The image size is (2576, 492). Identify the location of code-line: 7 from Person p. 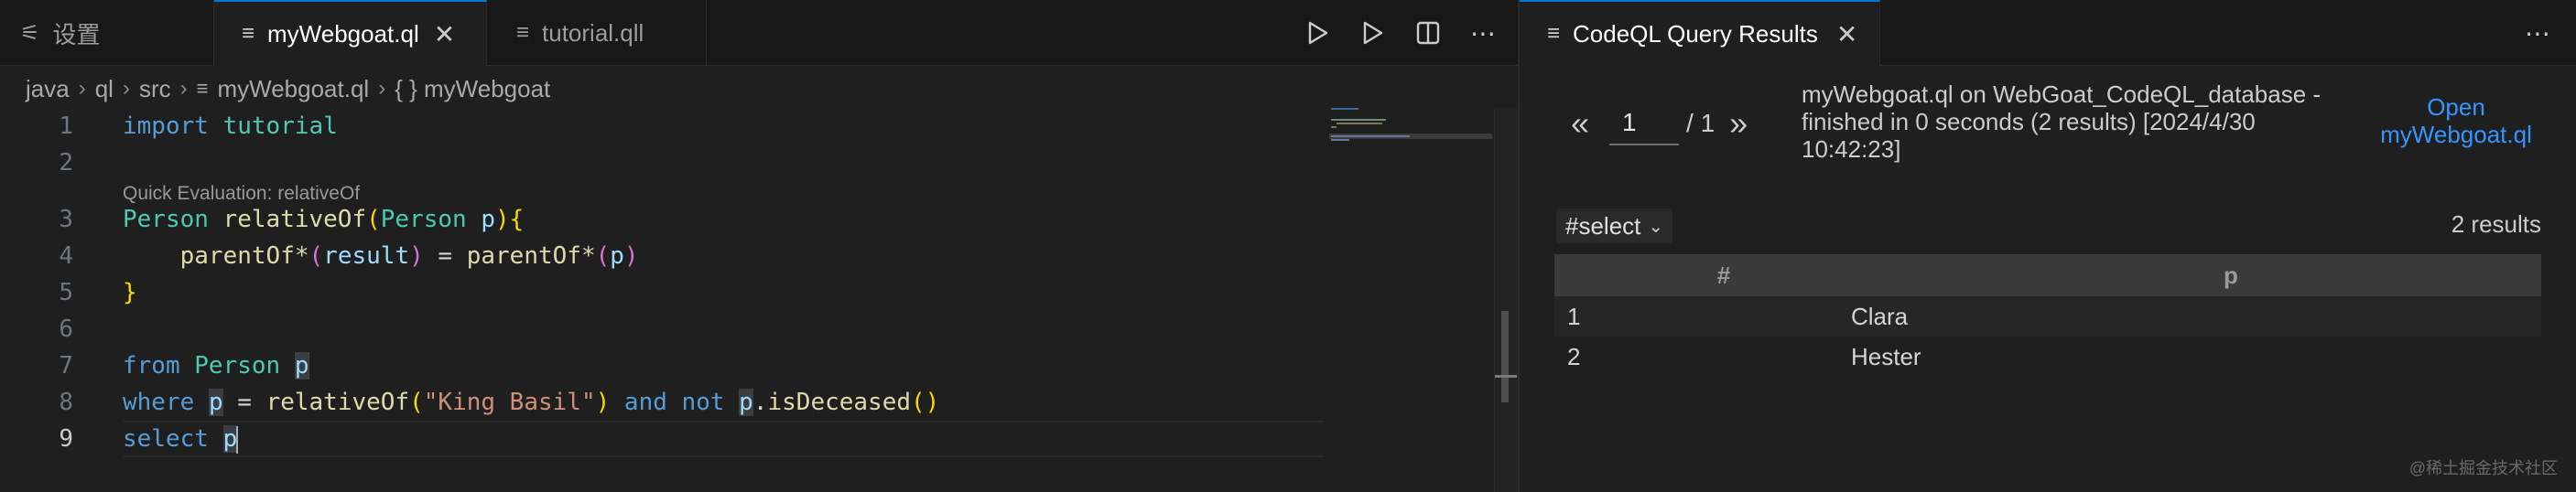
(663, 366).